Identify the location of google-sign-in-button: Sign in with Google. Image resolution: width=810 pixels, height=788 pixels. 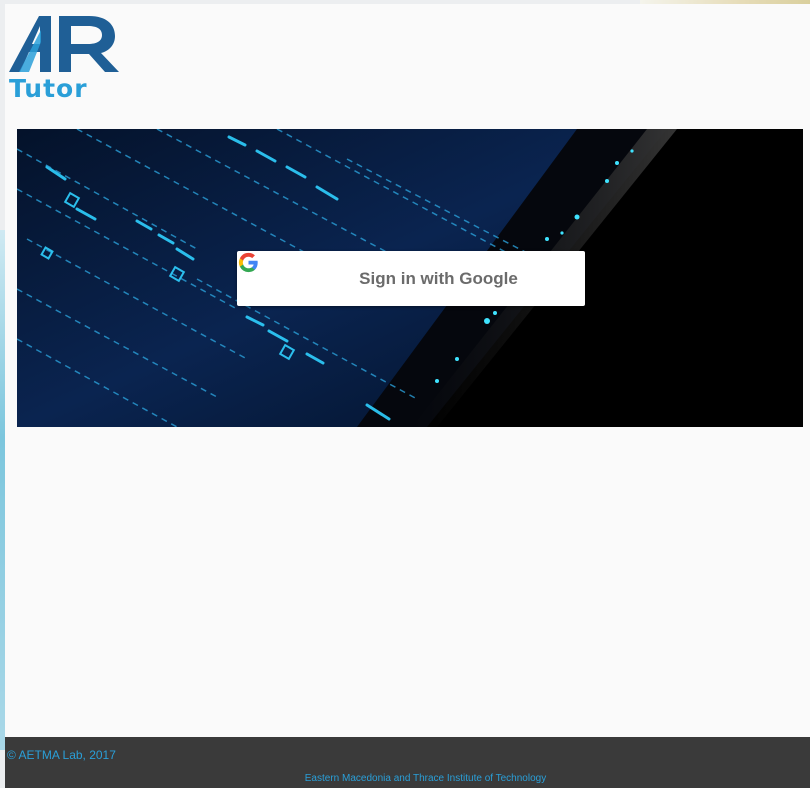
(411, 278).